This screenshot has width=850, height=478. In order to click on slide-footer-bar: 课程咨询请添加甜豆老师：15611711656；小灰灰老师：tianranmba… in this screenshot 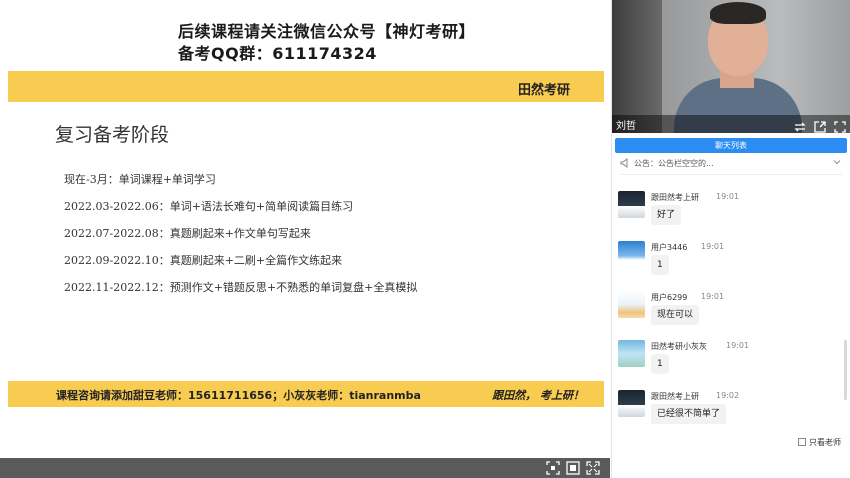, I will do `click(306, 394)`.